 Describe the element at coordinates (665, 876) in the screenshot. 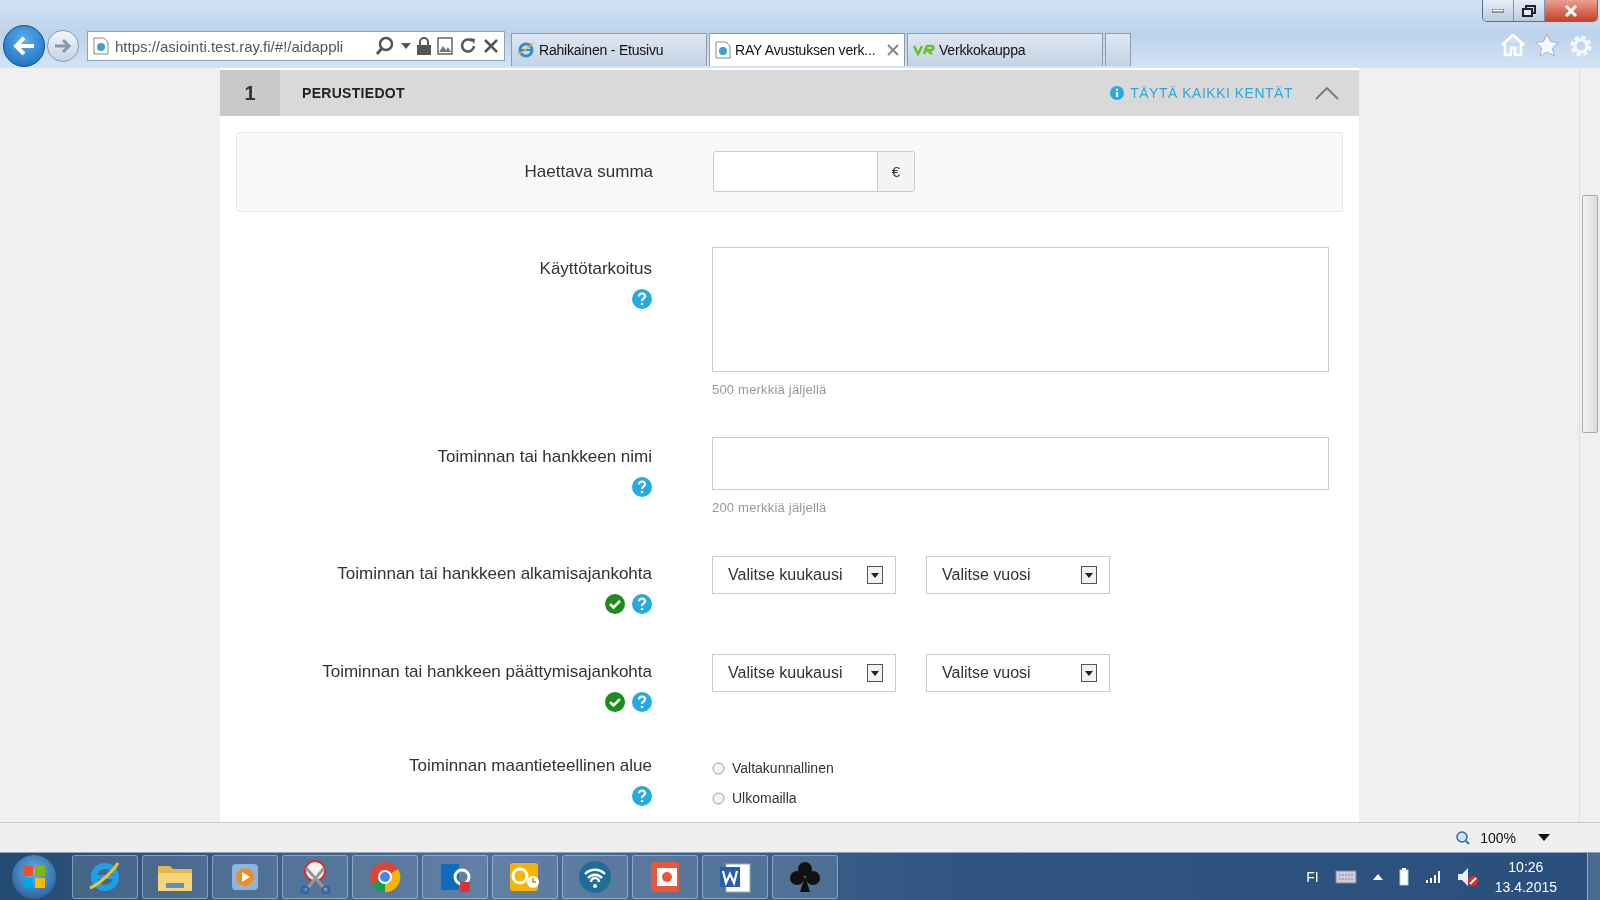

I see `slides-icon` at that location.